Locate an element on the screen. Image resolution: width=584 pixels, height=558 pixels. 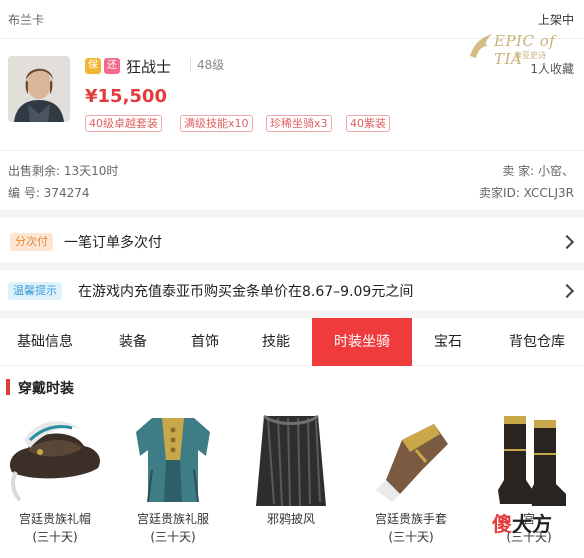
item-name: 邪鸦披风 is located at coordinates (290, 519).